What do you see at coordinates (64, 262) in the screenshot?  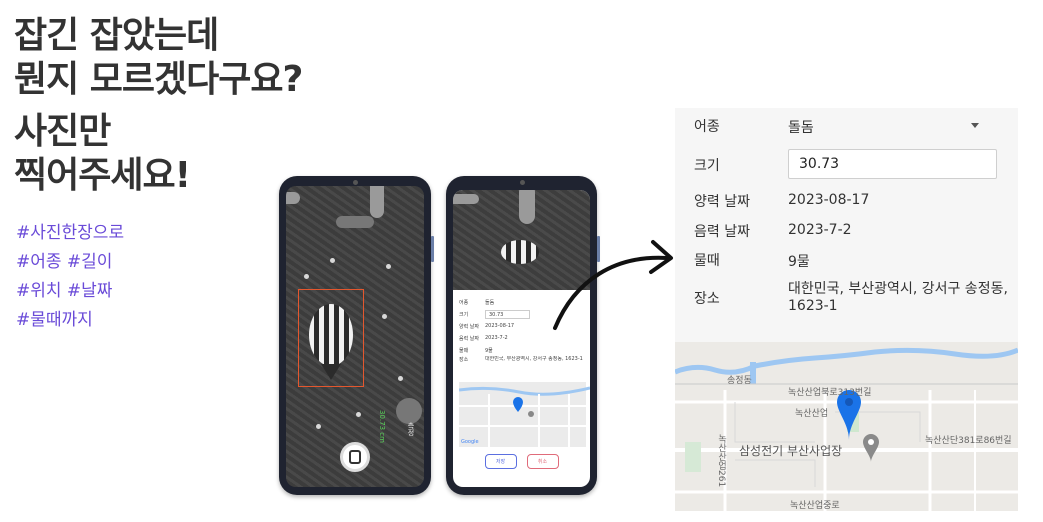 I see `hashtag-line: #어종 #길이` at bounding box center [64, 262].